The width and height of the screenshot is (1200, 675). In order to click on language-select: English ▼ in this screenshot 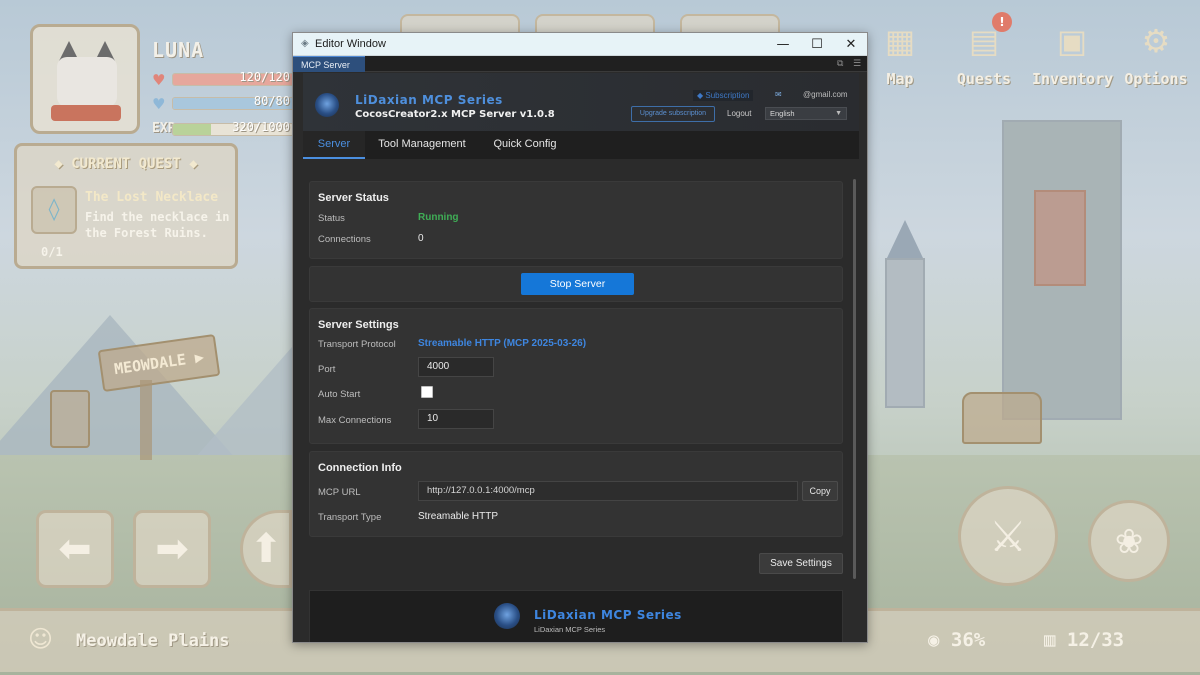, I will do `click(806, 113)`.